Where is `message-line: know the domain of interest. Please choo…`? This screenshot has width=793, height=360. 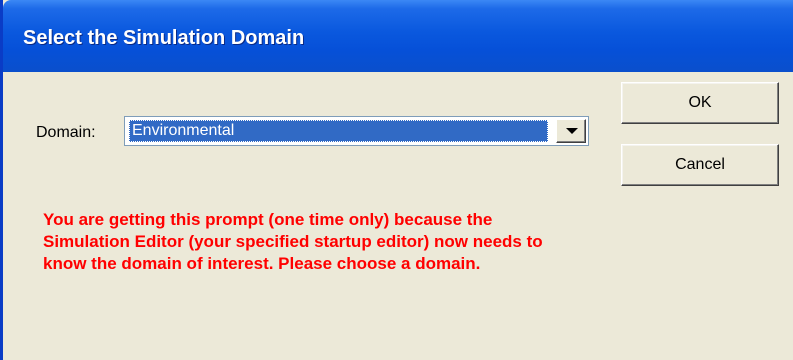 message-line: know the domain of interest. Please choo… is located at coordinates (262, 263).